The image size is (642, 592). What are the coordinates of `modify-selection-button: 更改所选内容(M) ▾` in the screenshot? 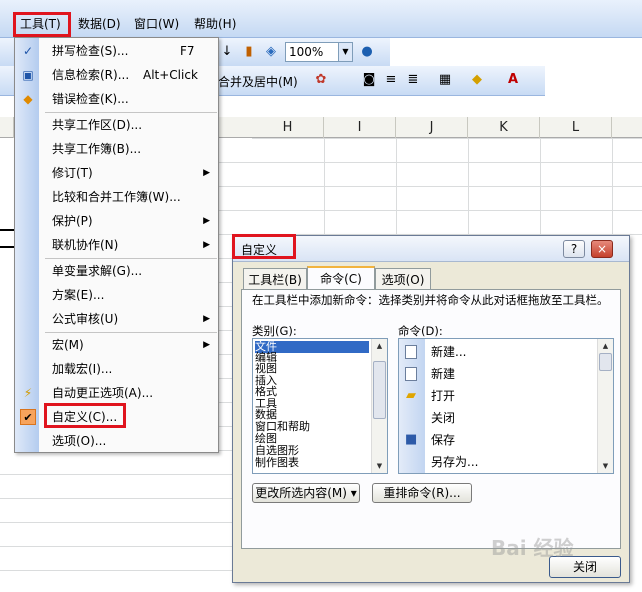 It's located at (306, 493).